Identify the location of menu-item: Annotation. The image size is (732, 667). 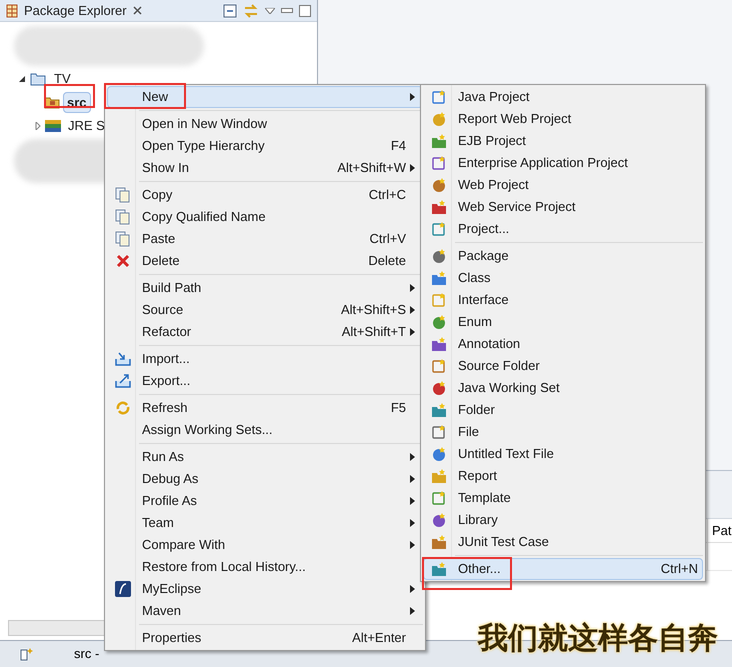
(563, 344).